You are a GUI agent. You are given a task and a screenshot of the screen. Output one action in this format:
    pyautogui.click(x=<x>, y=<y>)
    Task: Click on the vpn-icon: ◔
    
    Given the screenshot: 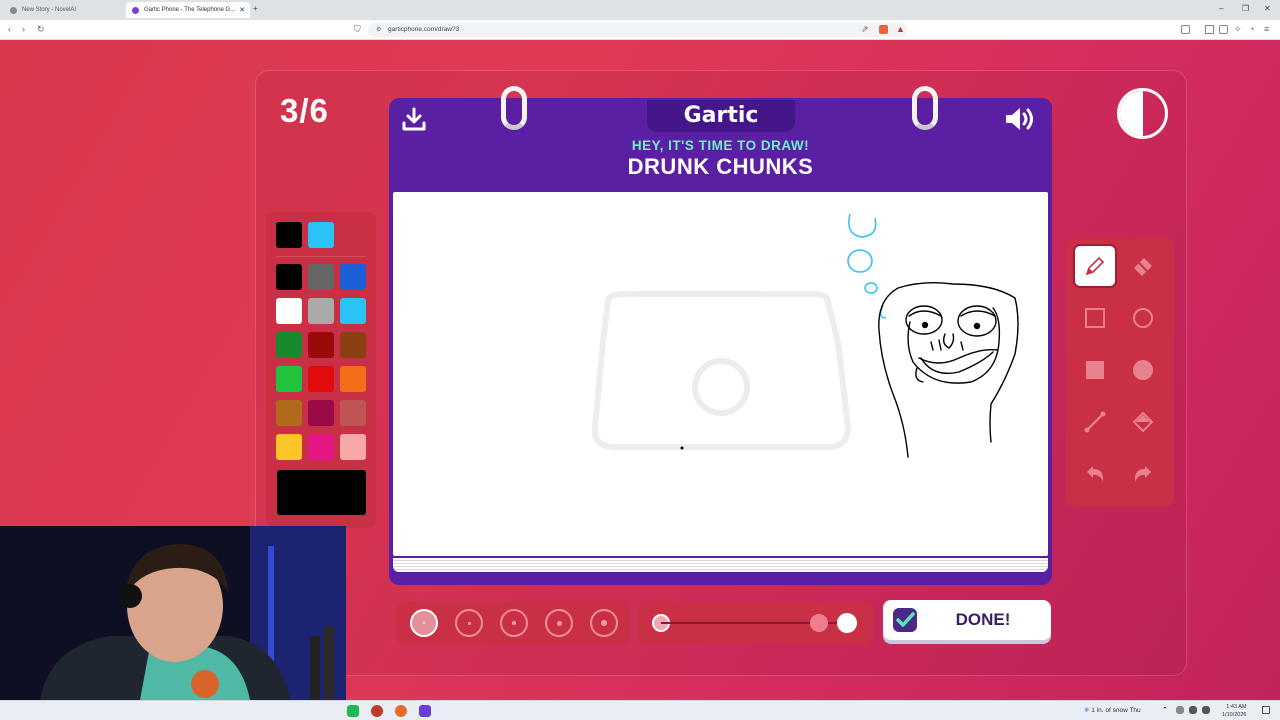 What is the action you would take?
    pyautogui.click(x=1251, y=29)
    